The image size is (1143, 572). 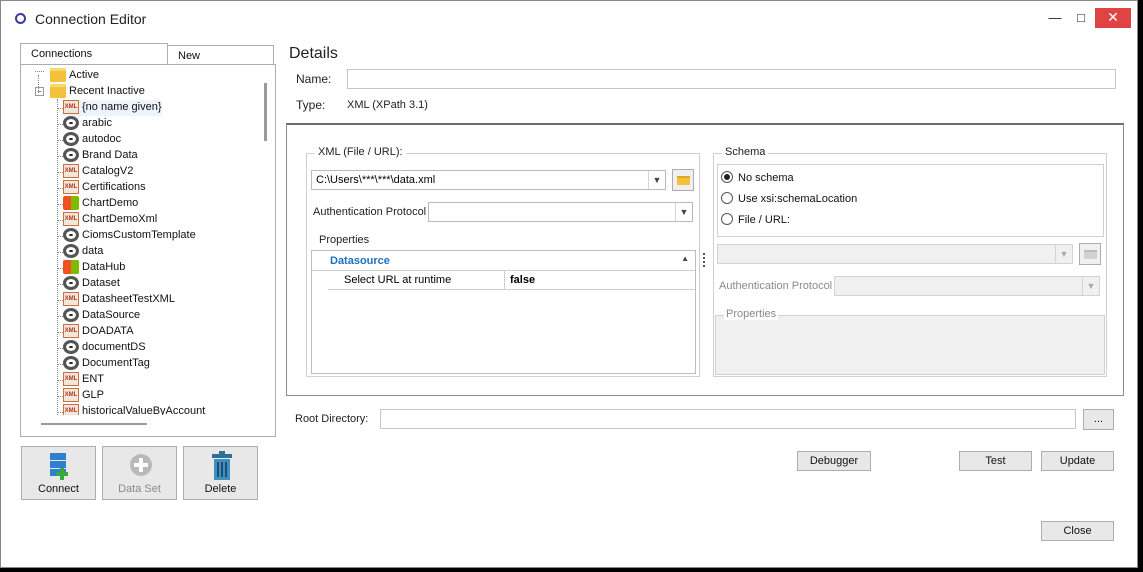 I want to click on schema-path-combo: ▼, so click(x=895, y=254).